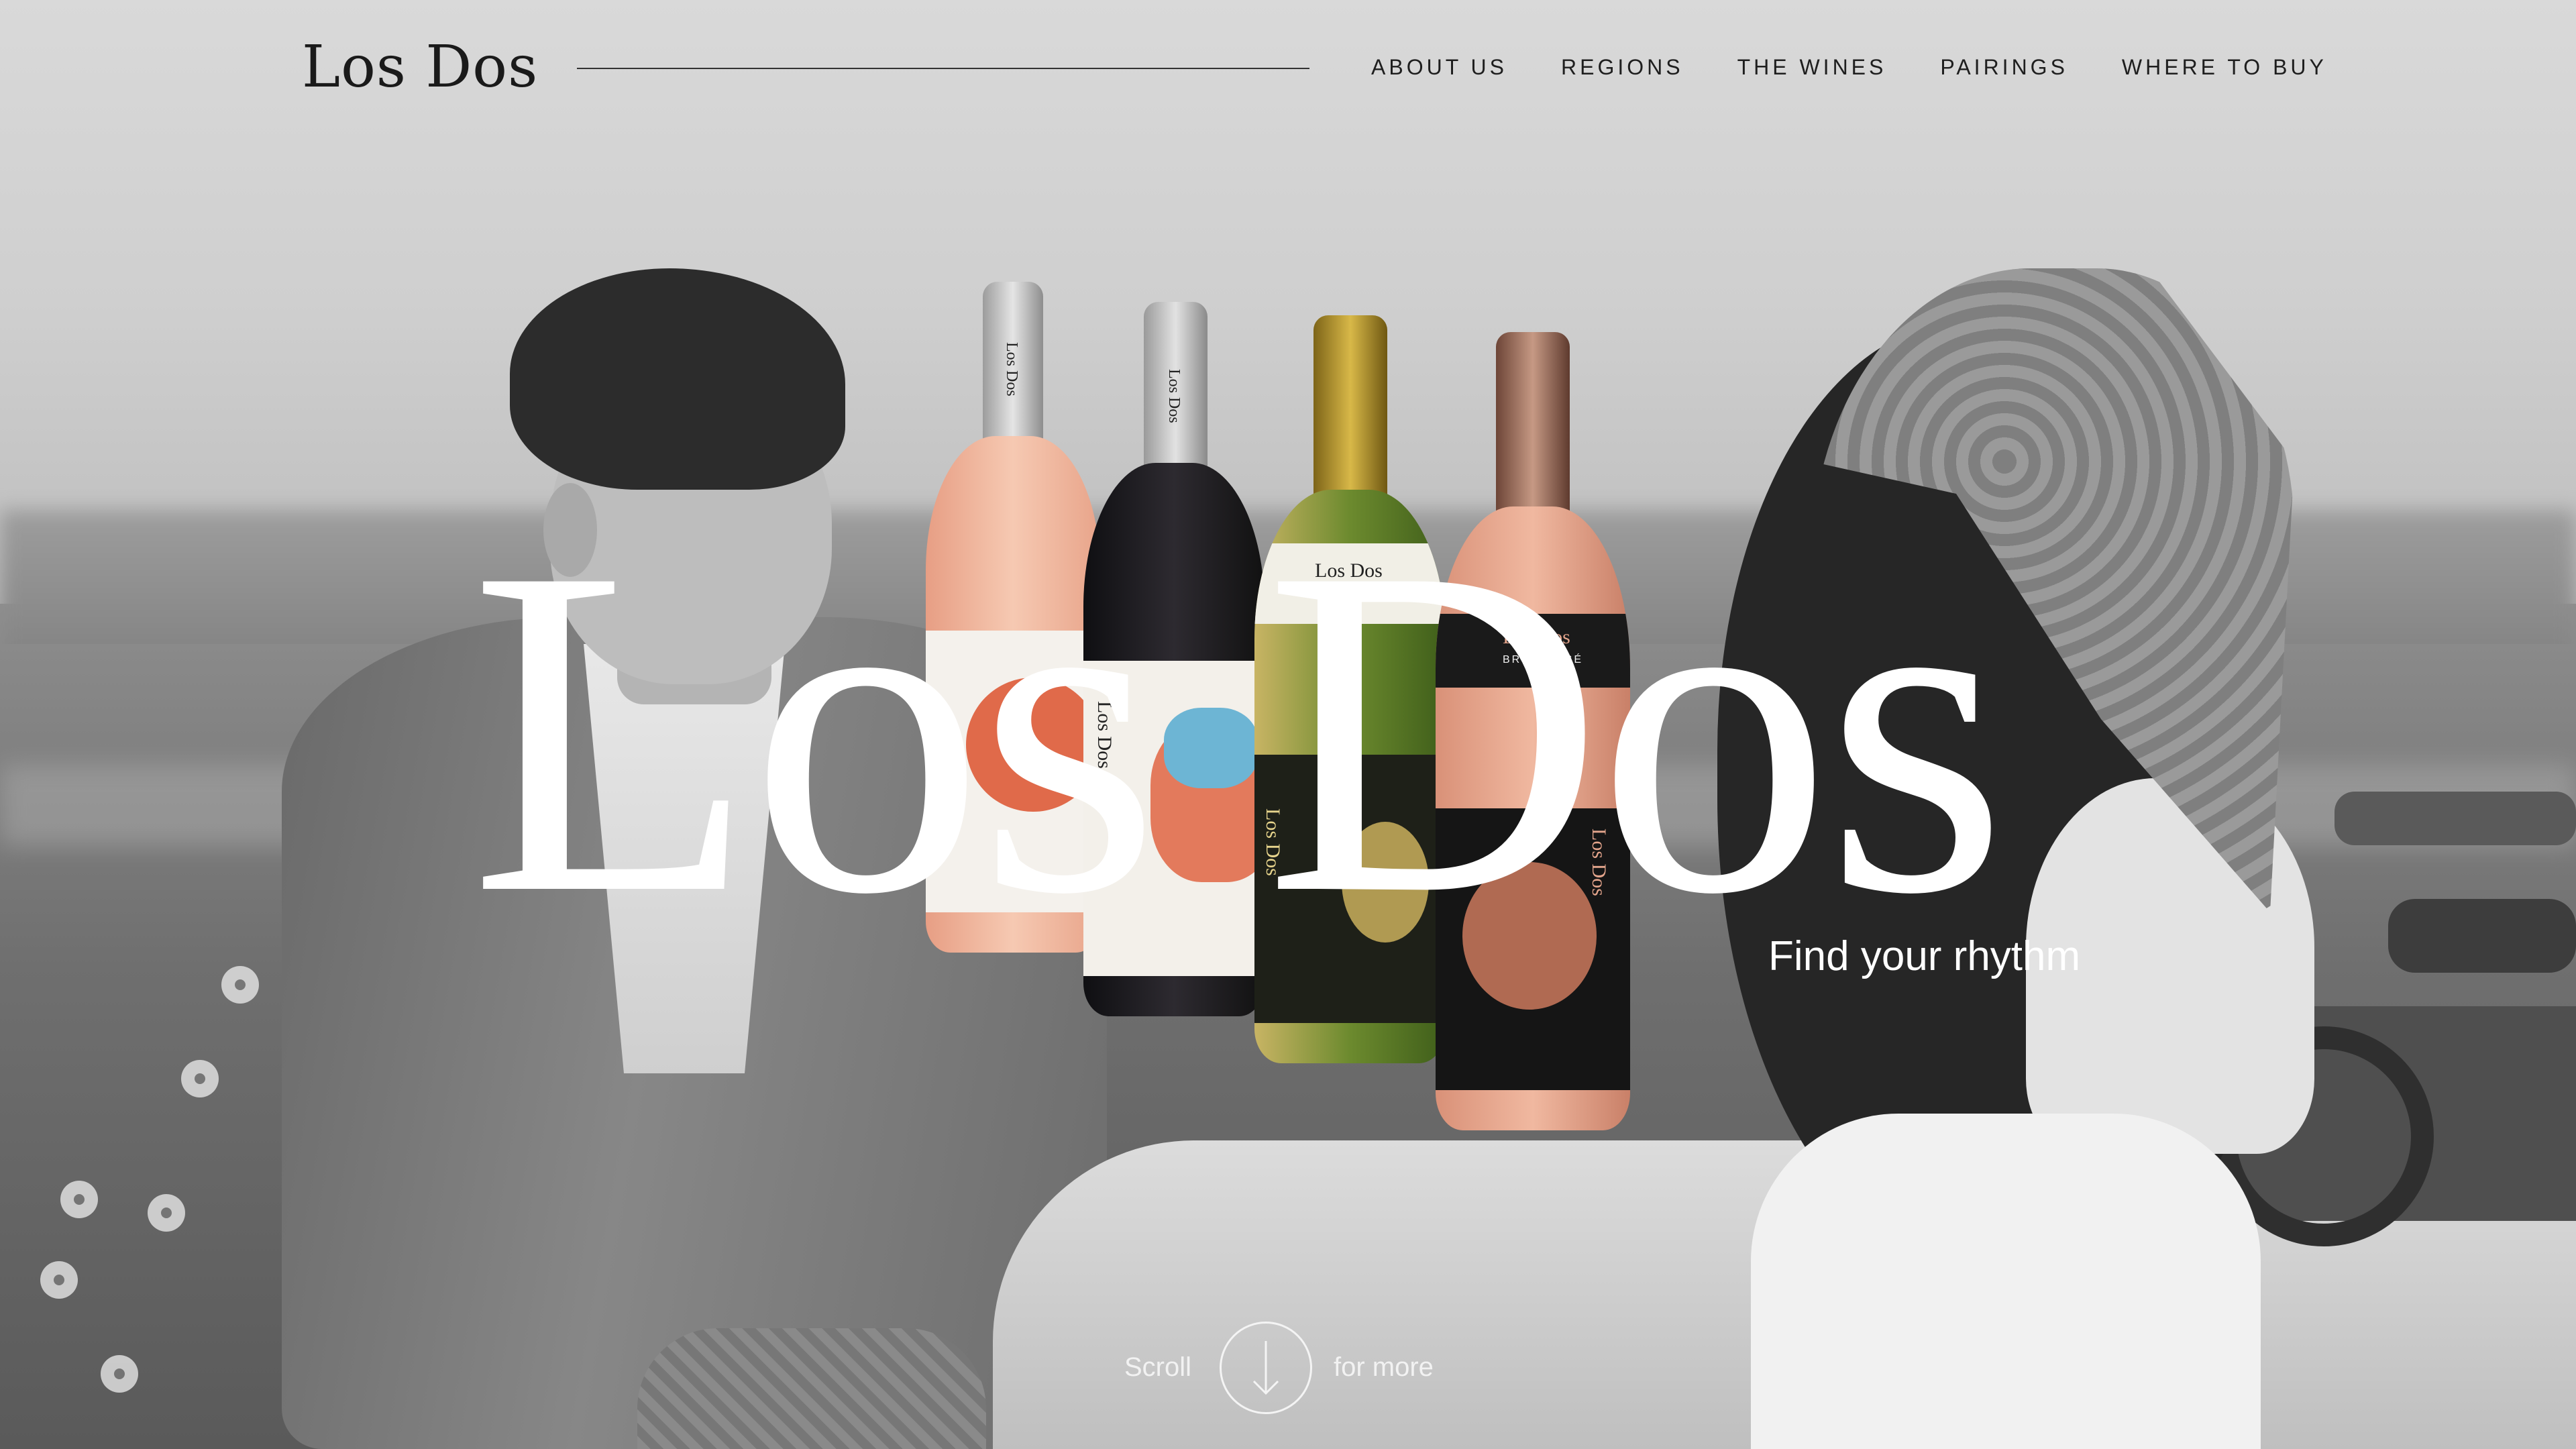 The height and width of the screenshot is (1449, 2576). Describe the element at coordinates (811, 1388) in the screenshot. I see `man-pants` at that location.